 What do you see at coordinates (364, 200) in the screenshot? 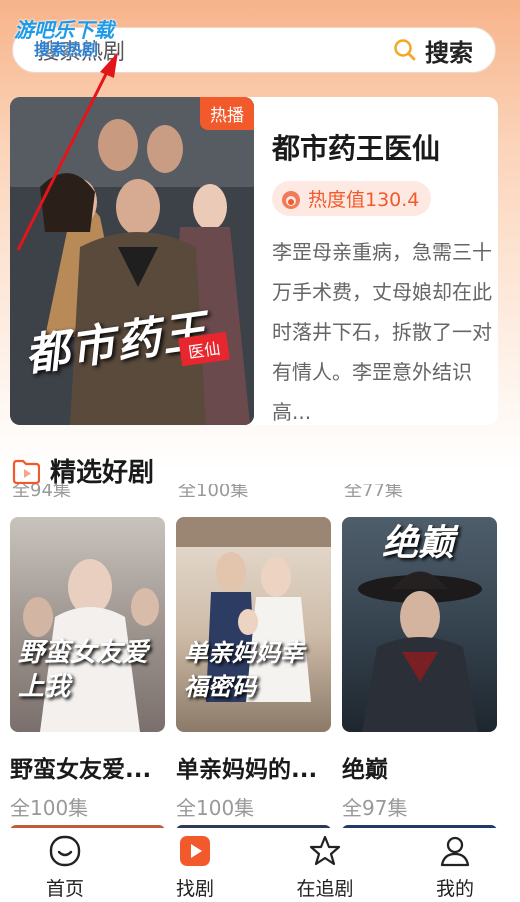
I see `heat-value: 热度值130.4` at bounding box center [364, 200].